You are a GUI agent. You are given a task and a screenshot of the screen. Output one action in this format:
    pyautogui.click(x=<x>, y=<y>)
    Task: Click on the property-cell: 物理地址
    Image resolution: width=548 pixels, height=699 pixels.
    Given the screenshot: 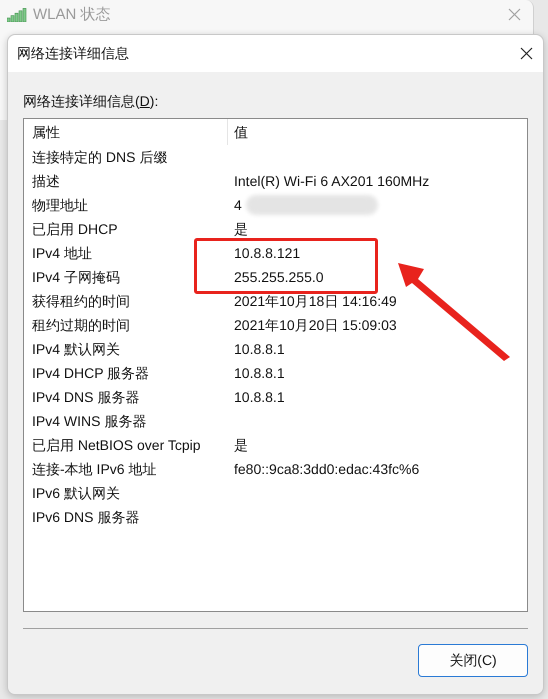 What is the action you would take?
    pyautogui.click(x=60, y=204)
    